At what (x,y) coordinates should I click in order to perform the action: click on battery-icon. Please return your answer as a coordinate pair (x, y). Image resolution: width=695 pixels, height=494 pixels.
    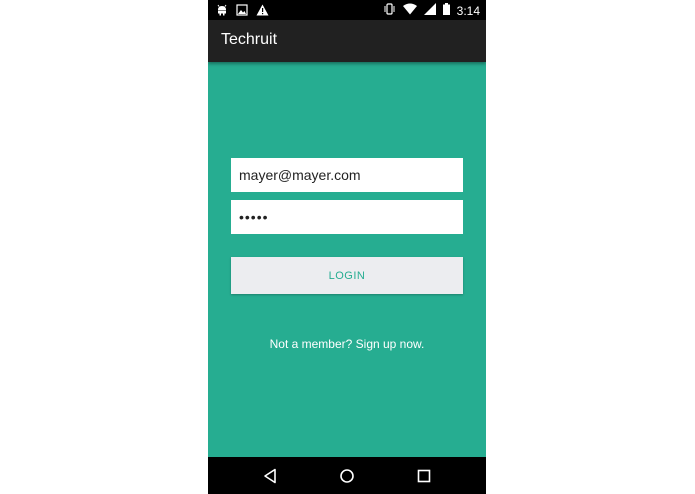
    Looking at the image, I should click on (446, 11).